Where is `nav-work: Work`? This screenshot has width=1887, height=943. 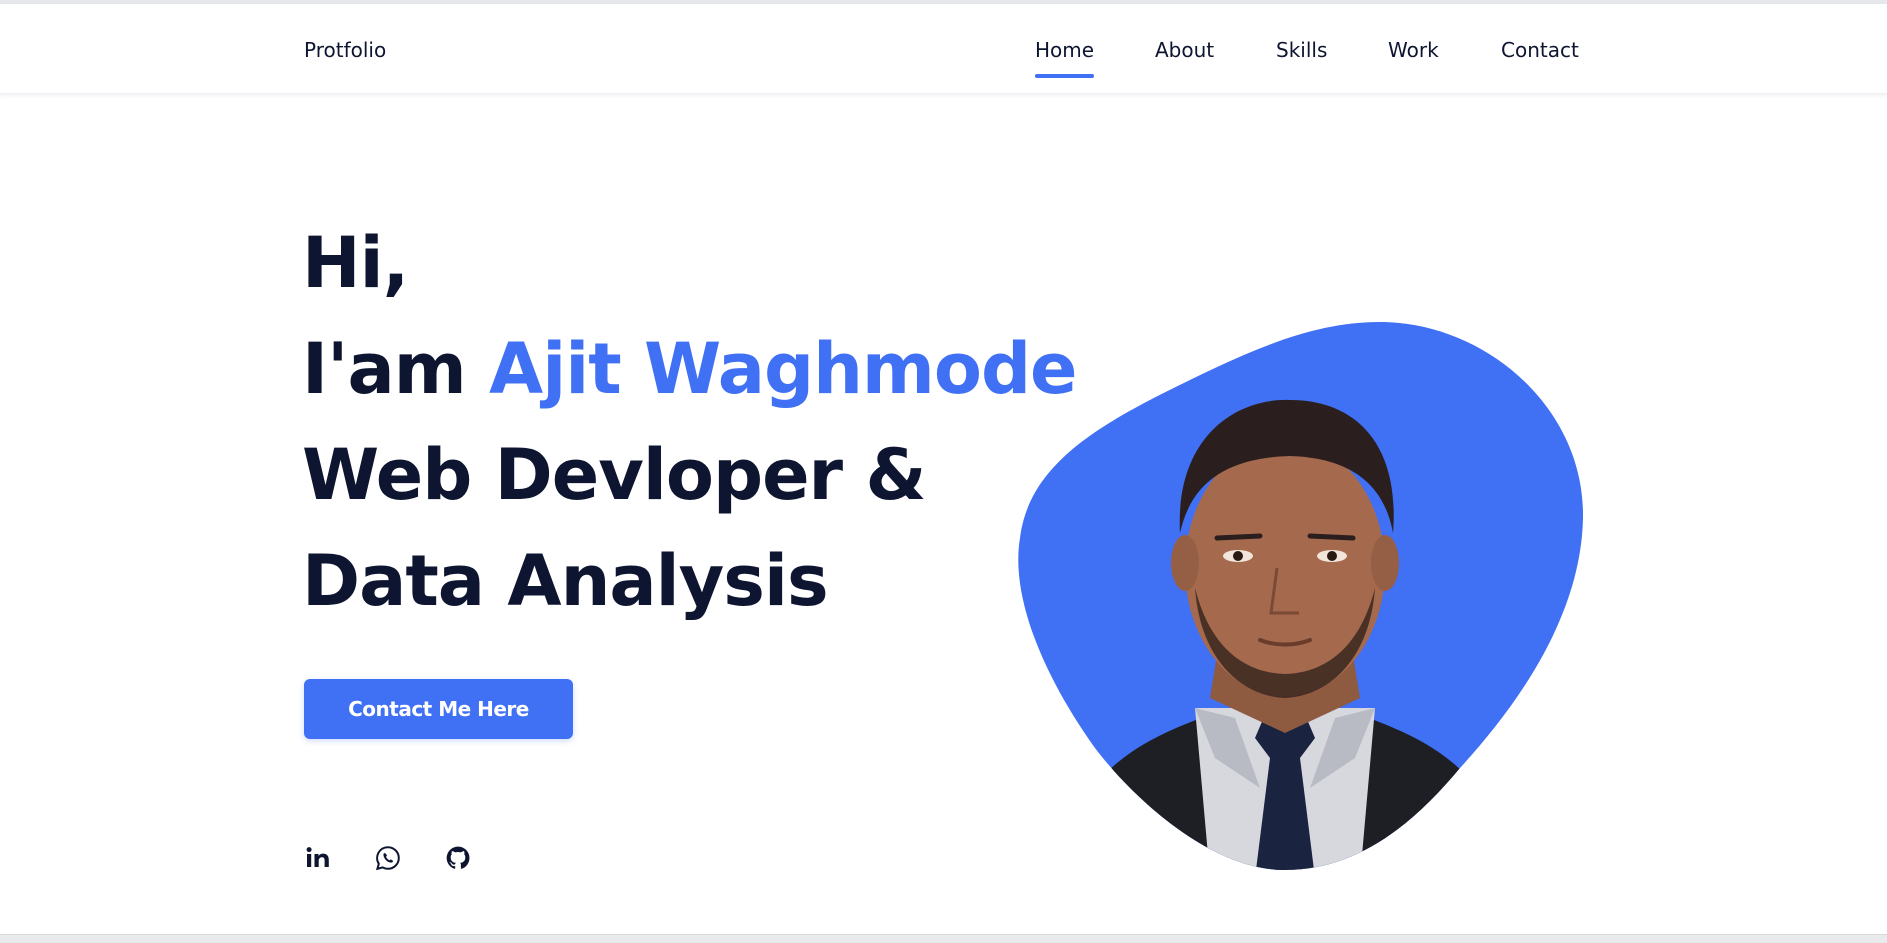
nav-work: Work is located at coordinates (1413, 50).